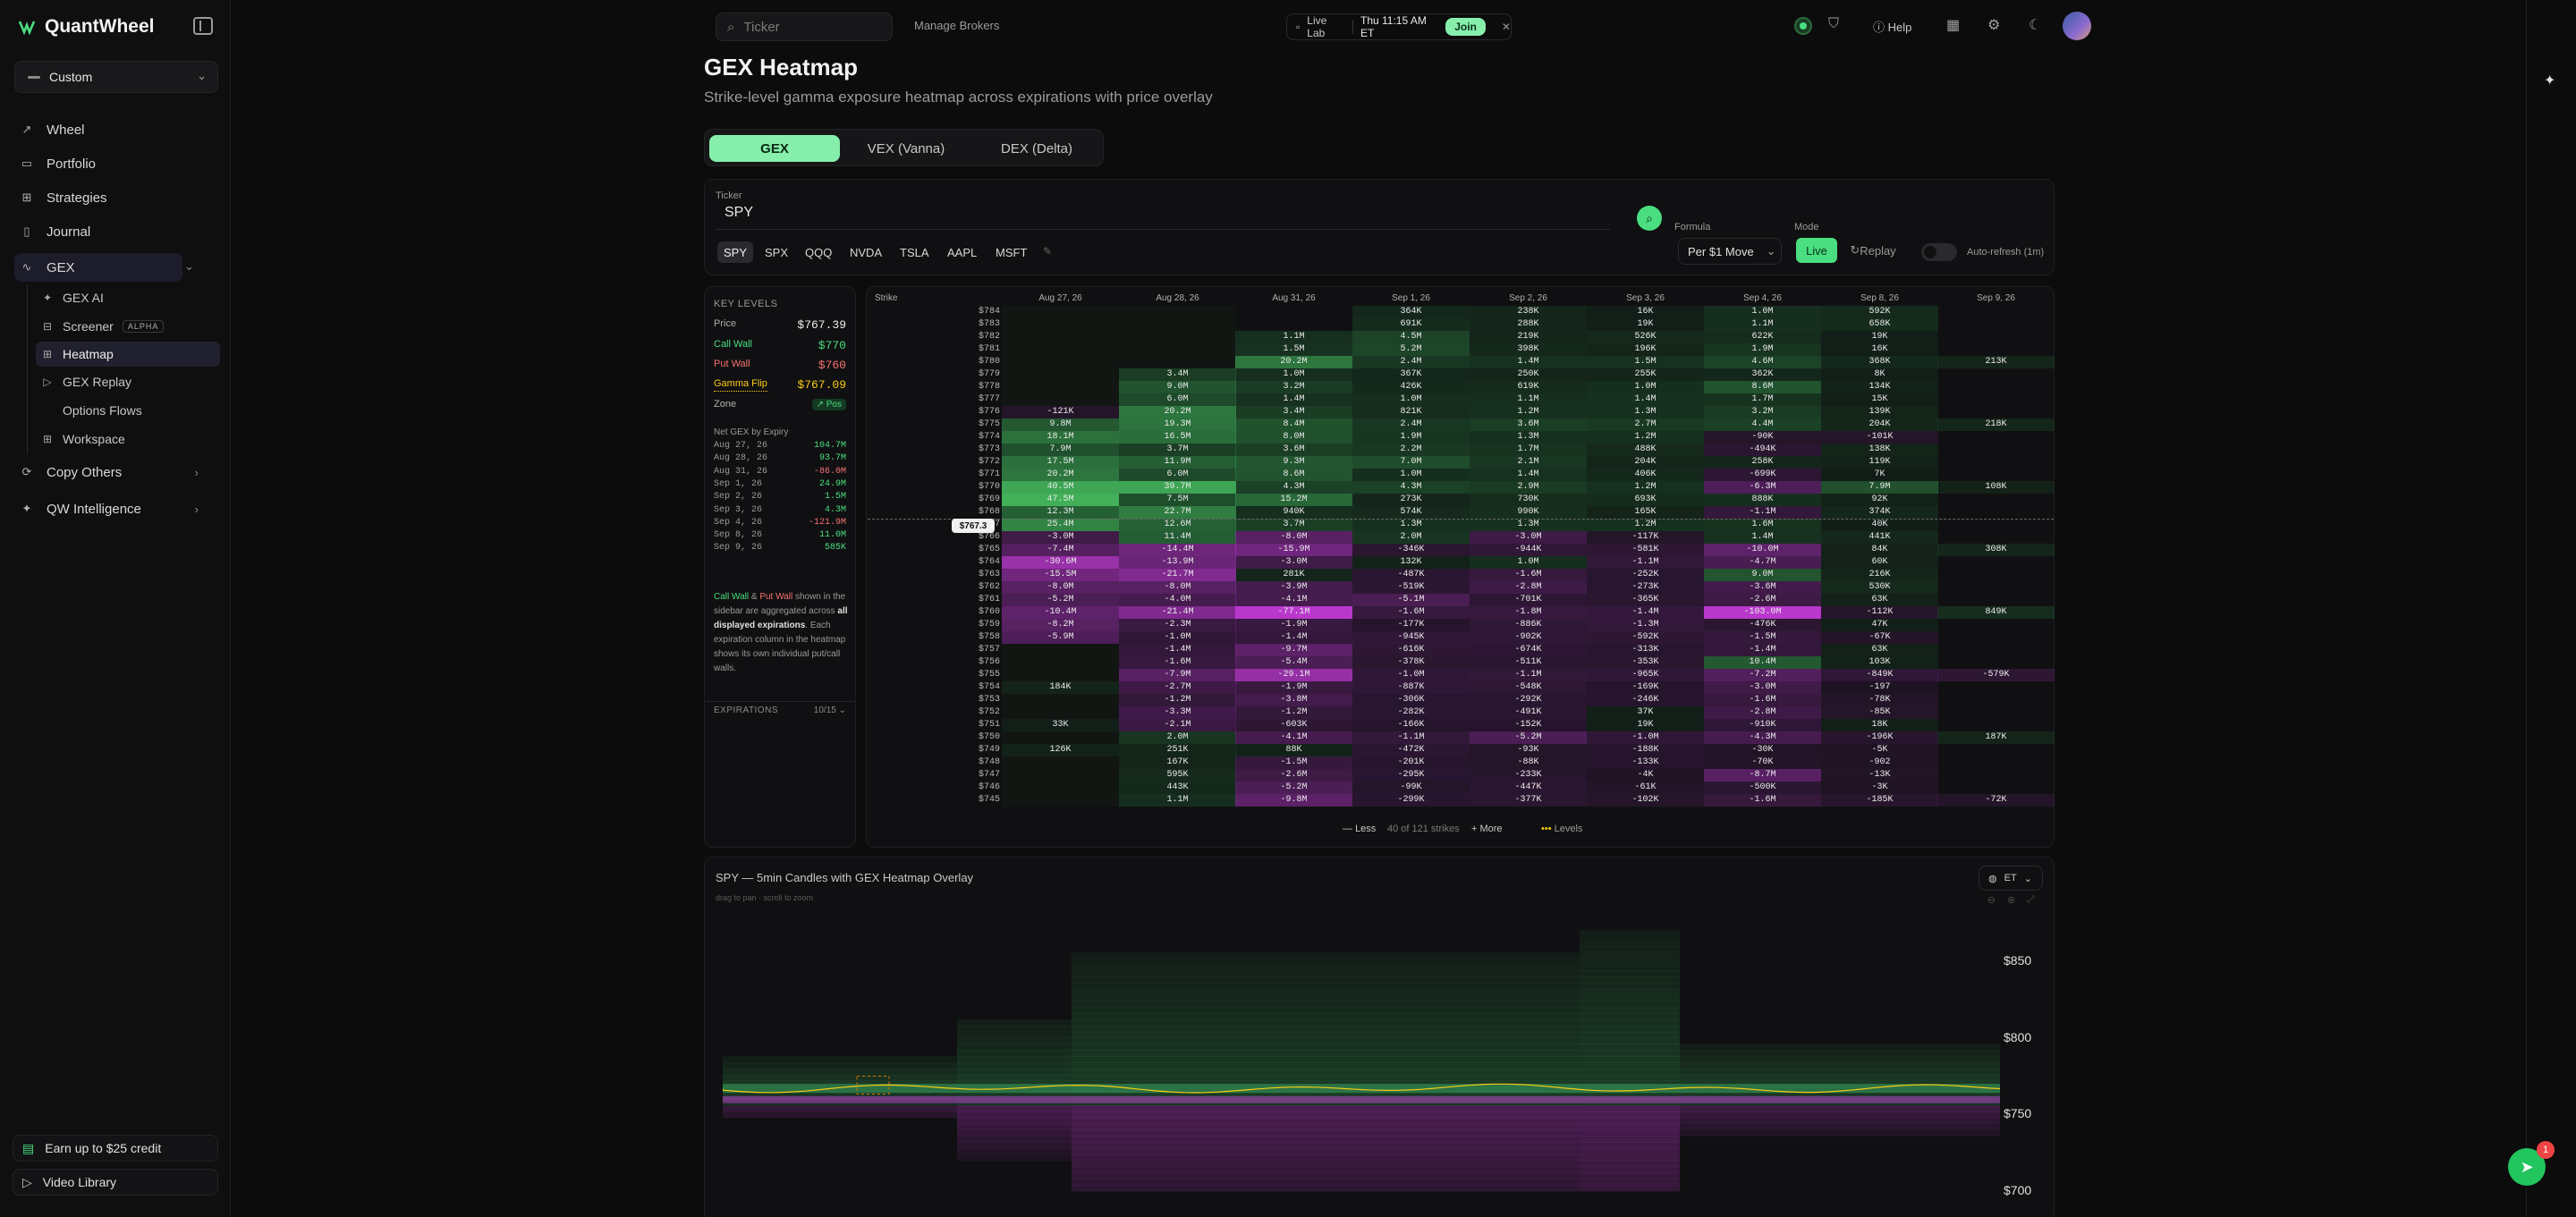 The image size is (2576, 1217). Describe the element at coordinates (1879, 374) in the screenshot. I see `heatmap-cell: 8K` at that location.